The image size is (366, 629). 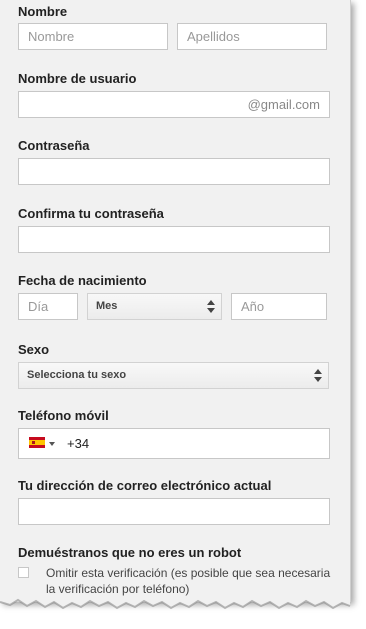 What do you see at coordinates (174, 239) in the screenshot?
I see `confirm-password-input` at bounding box center [174, 239].